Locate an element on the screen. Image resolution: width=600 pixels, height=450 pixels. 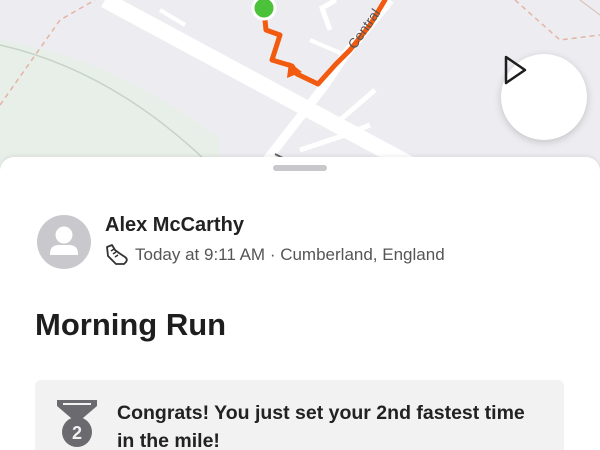
street-label: Central is located at coordinates (363, 29).